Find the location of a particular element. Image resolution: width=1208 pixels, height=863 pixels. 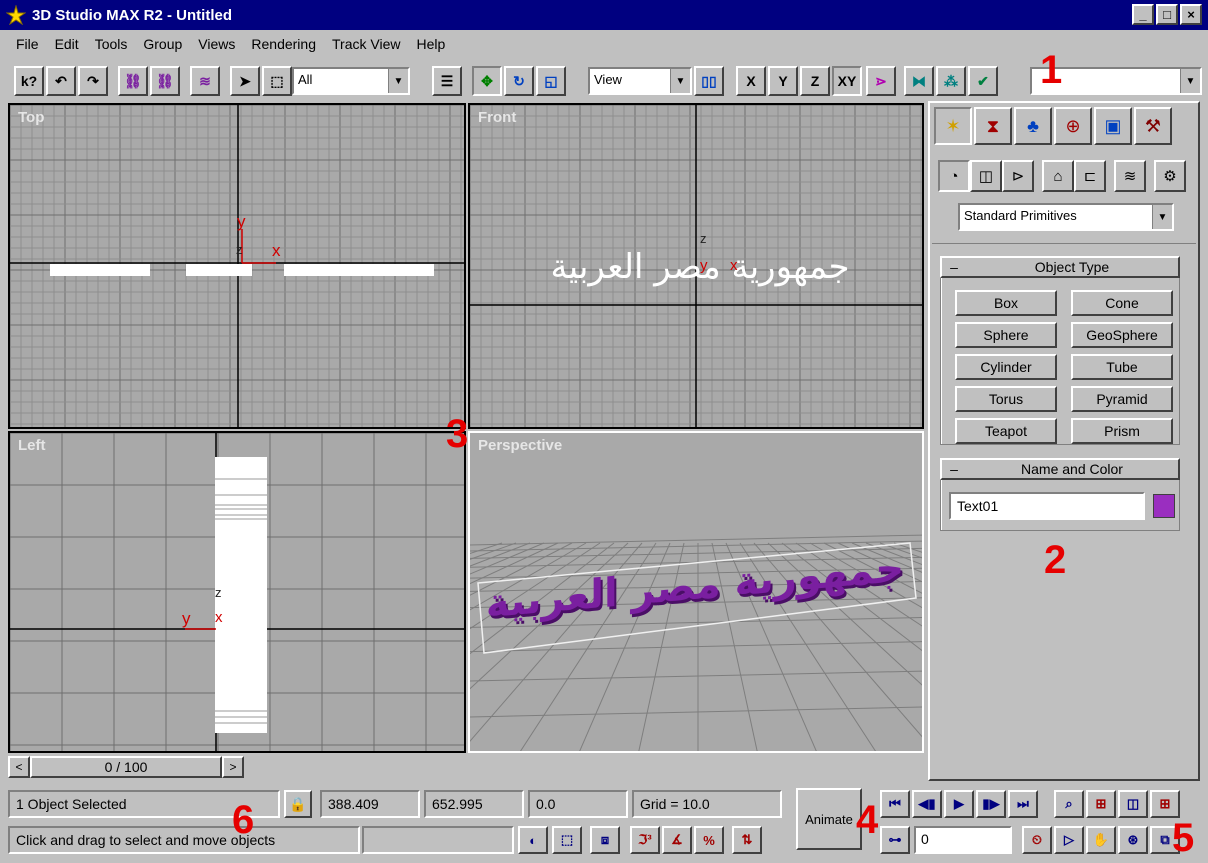

object-category-dropdown: Standard Primitives ▼ is located at coordinates (1066, 217).